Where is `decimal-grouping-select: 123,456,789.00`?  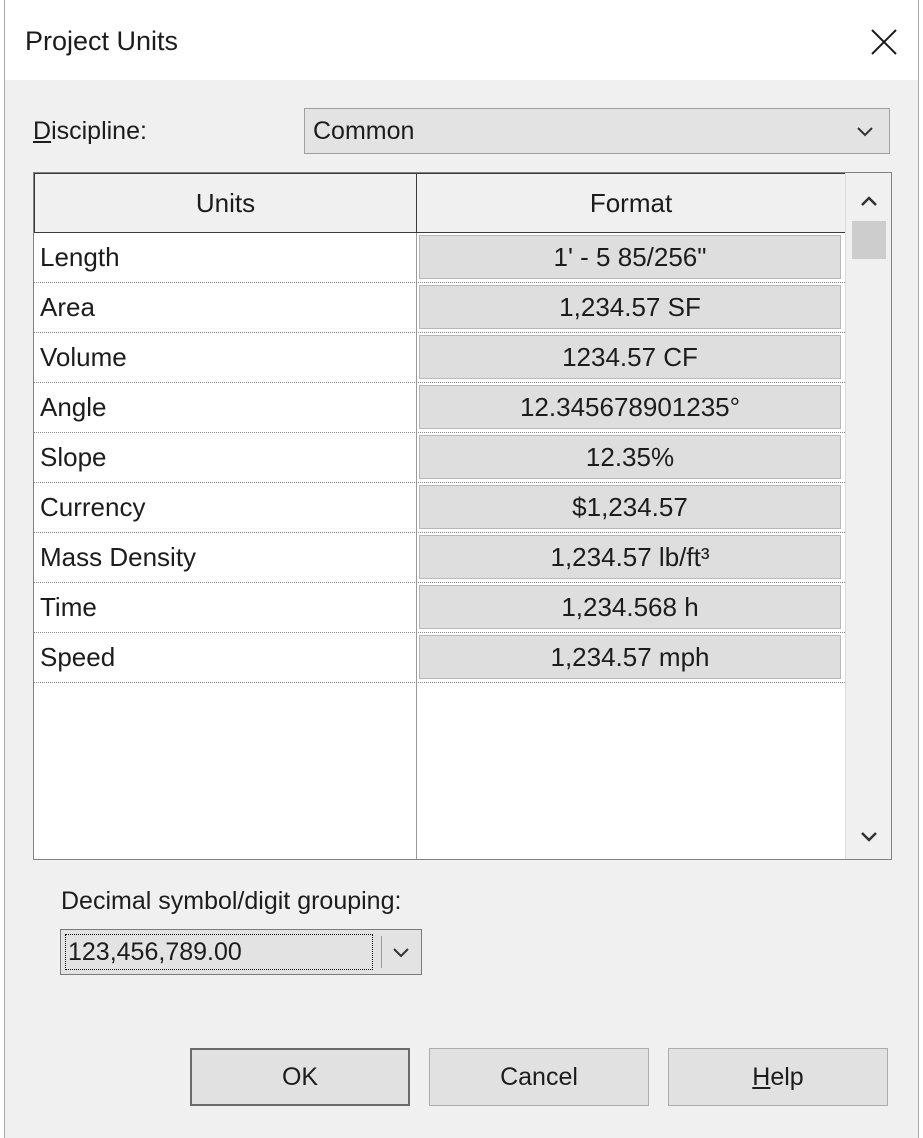
decimal-grouping-select: 123,456,789.00 is located at coordinates (241, 952).